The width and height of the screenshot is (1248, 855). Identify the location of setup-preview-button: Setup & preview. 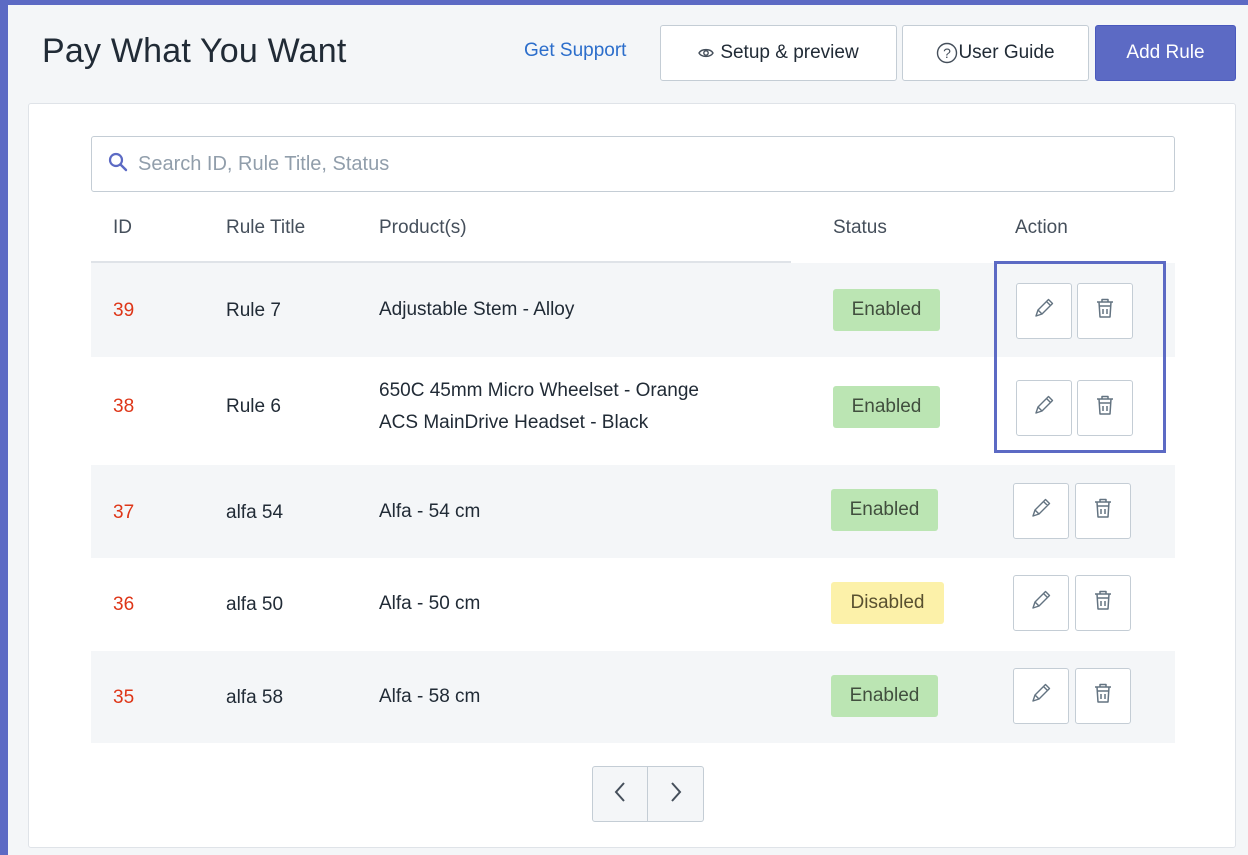
(778, 53).